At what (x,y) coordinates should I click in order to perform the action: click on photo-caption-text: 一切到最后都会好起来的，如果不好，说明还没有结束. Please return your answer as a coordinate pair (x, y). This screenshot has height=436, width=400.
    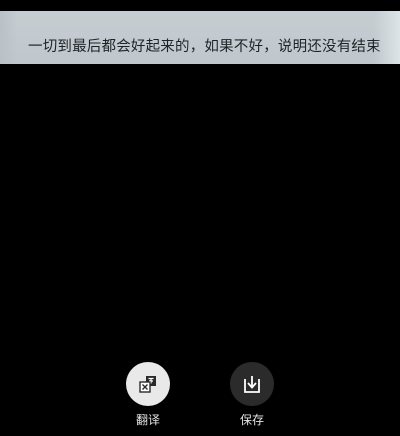
    Looking at the image, I should click on (204, 47).